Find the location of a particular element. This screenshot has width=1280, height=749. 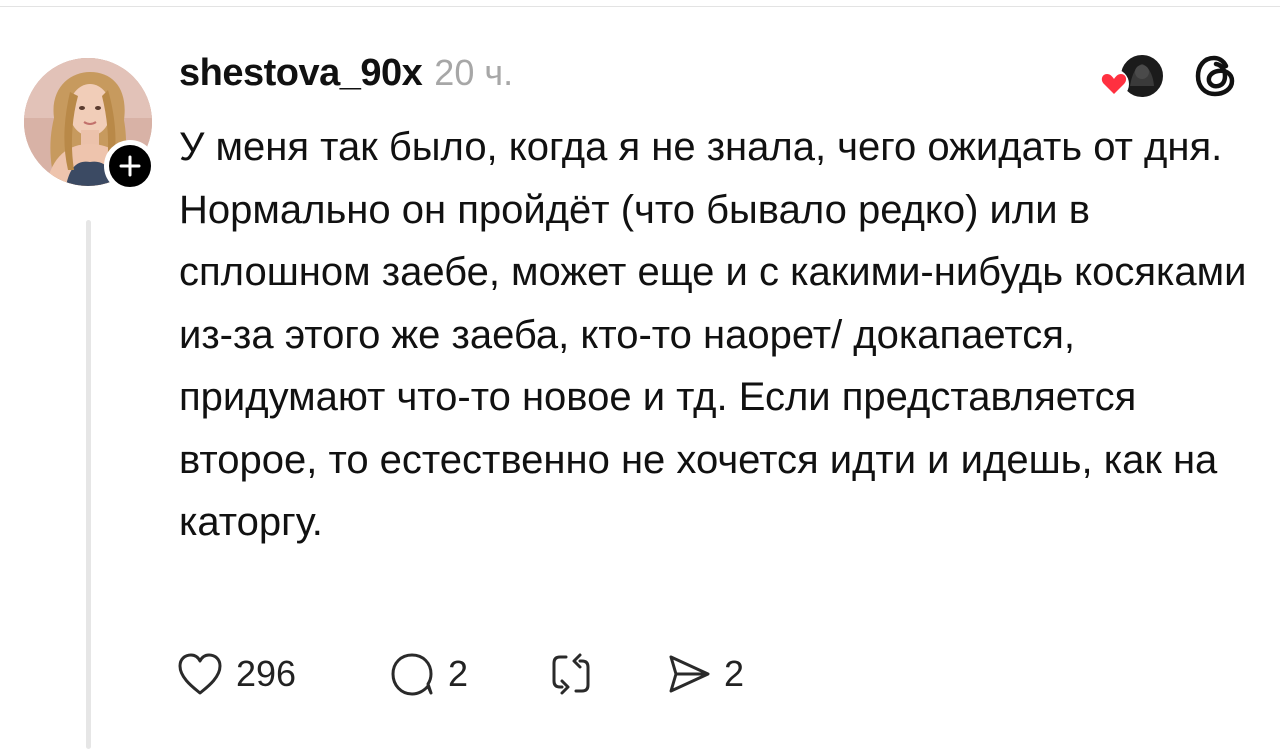

thread-connector-line is located at coordinates (88, 484).